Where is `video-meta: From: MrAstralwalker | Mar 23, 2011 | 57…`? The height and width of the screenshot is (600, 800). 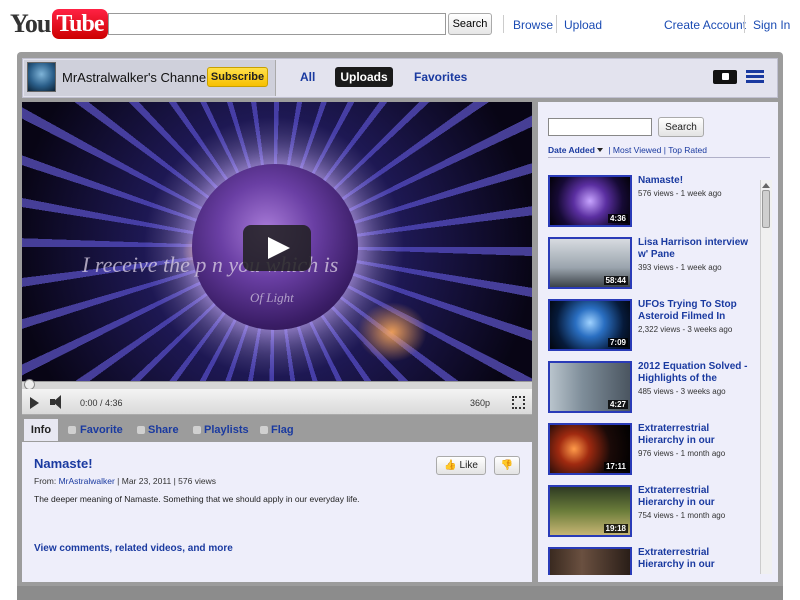 video-meta: From: MrAstralwalker | Mar 23, 2011 | 57… is located at coordinates (125, 481).